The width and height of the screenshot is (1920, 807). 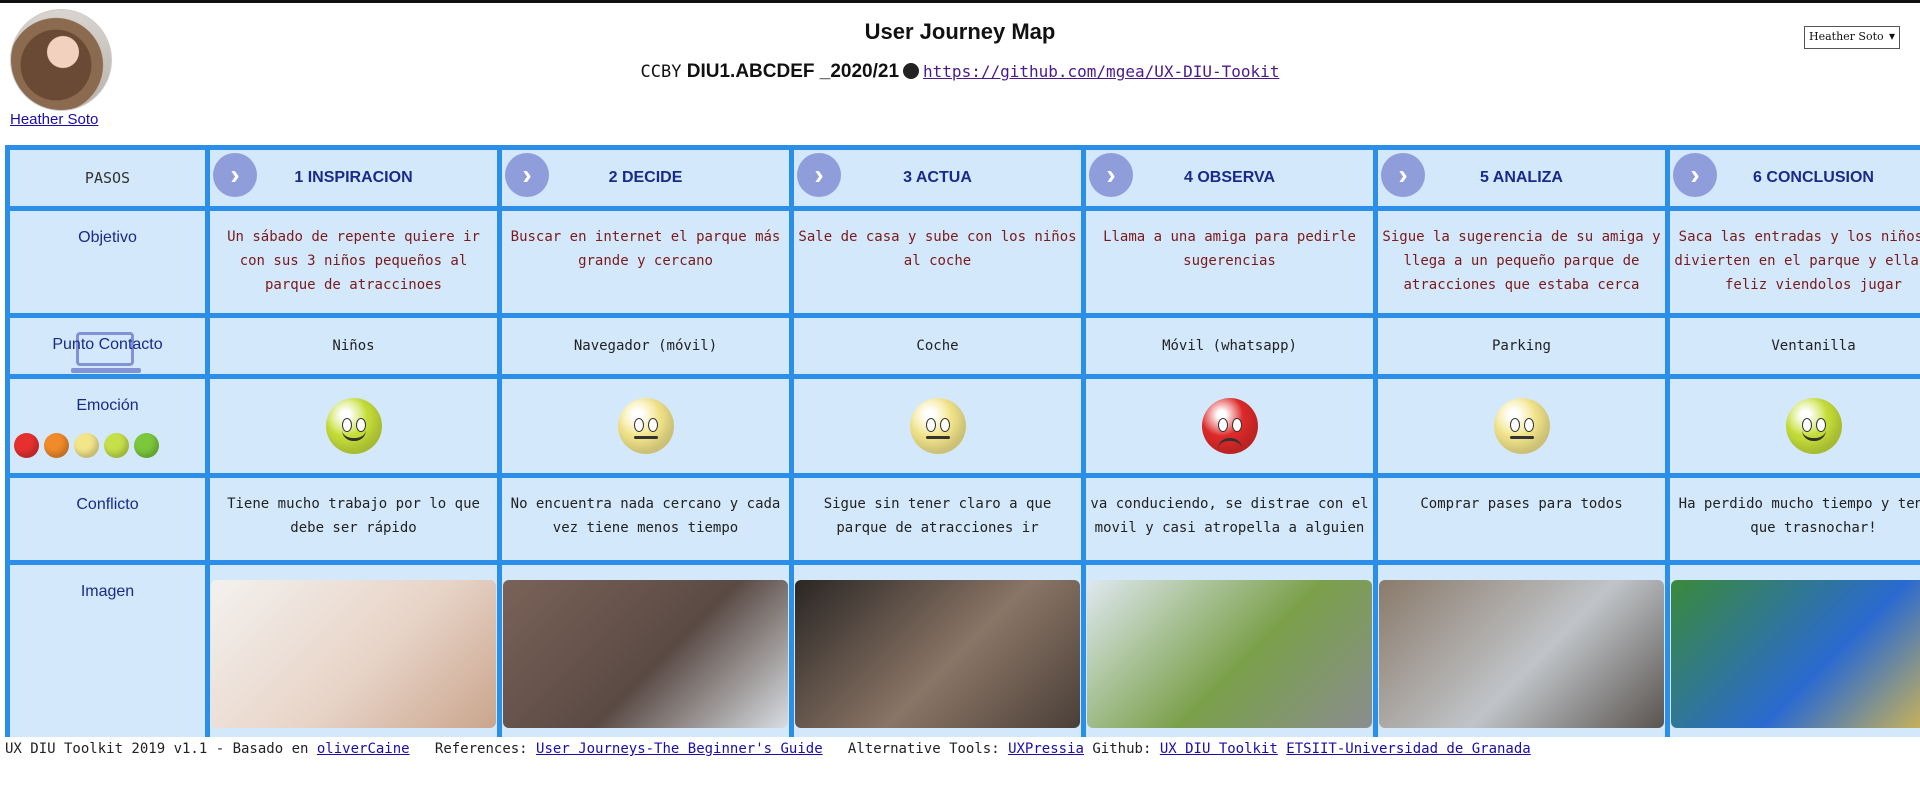 What do you see at coordinates (107, 651) in the screenshot?
I see `imagen-label: Imagen` at bounding box center [107, 651].